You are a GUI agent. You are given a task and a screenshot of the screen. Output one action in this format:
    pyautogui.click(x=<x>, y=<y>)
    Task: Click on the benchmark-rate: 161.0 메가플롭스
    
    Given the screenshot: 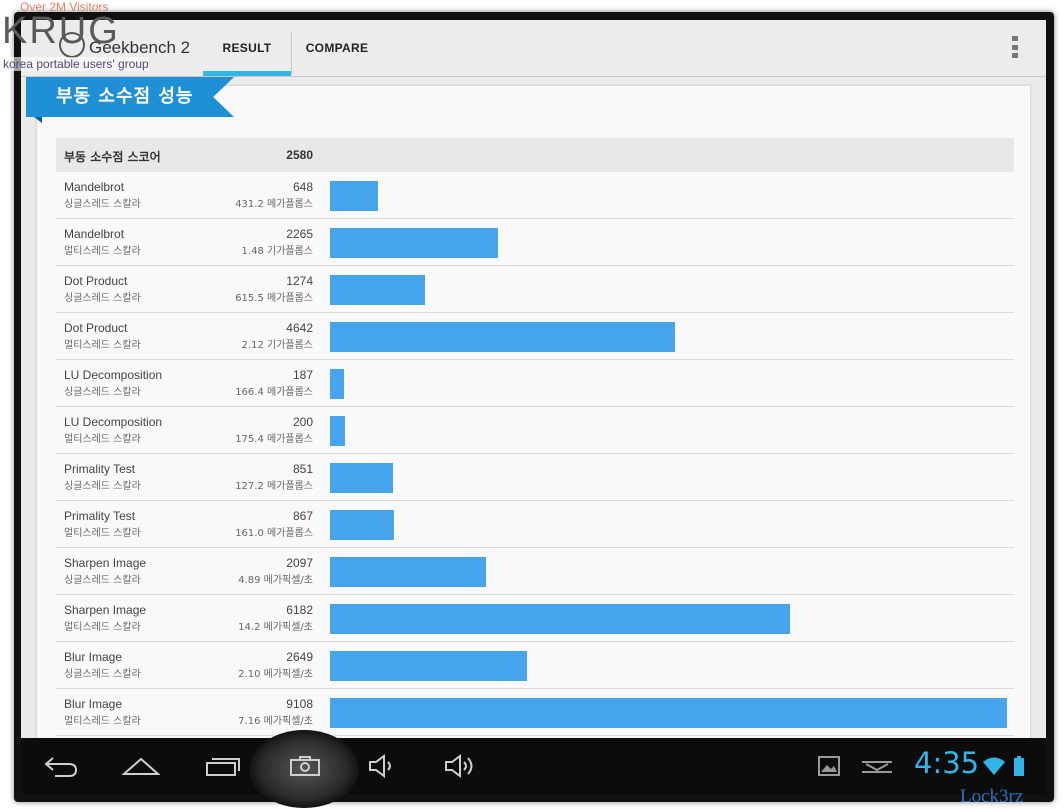 What is the action you would take?
    pyautogui.click(x=274, y=533)
    